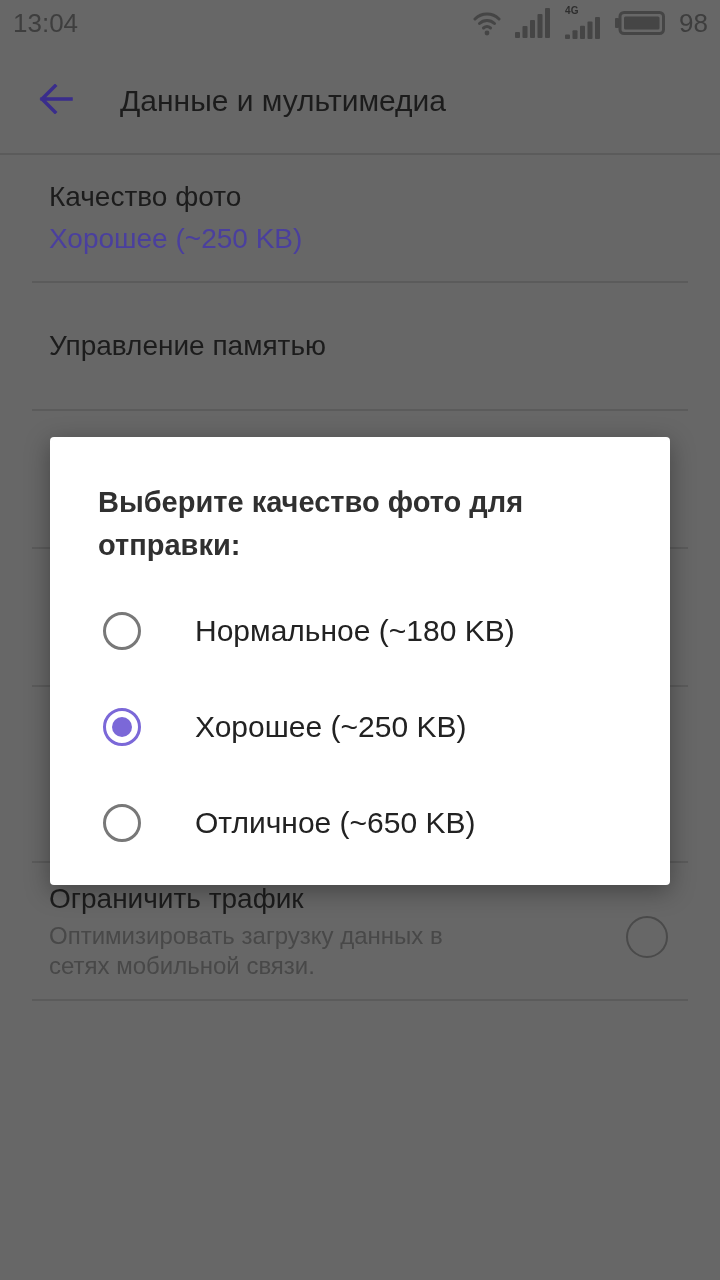 The image size is (720, 1280). I want to click on network-type-label: 4G, so click(572, 11).